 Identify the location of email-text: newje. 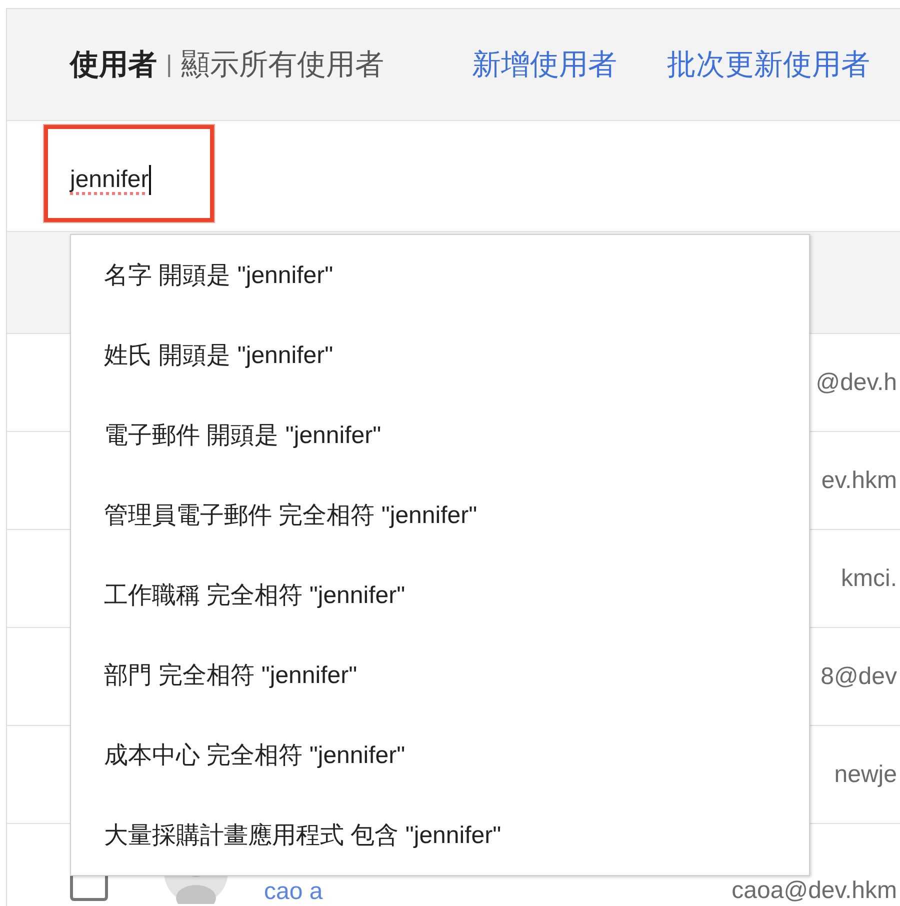
(866, 775).